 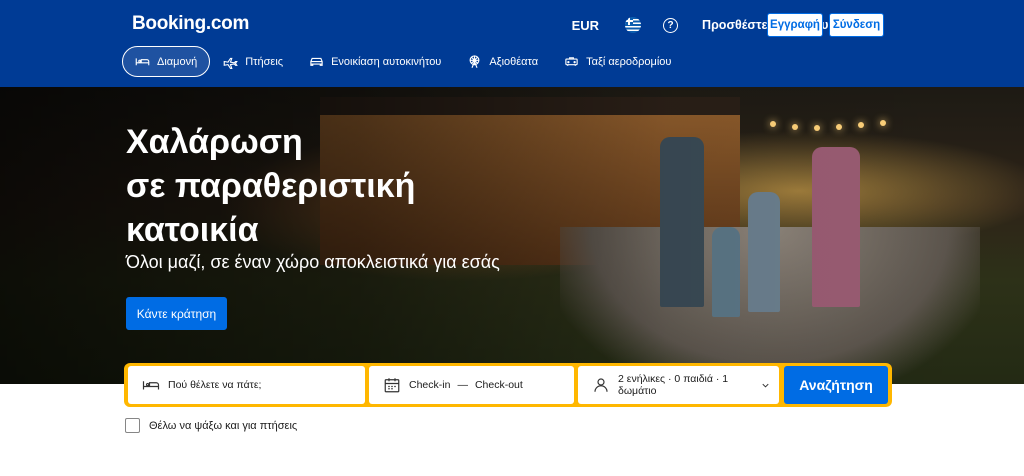 What do you see at coordinates (392, 385) in the screenshot?
I see `calendar-icon` at bounding box center [392, 385].